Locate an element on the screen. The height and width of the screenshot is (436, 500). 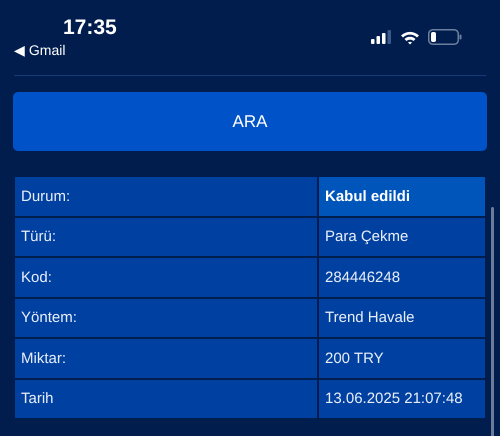
label-cell: Yöntem: is located at coordinates (166, 317).